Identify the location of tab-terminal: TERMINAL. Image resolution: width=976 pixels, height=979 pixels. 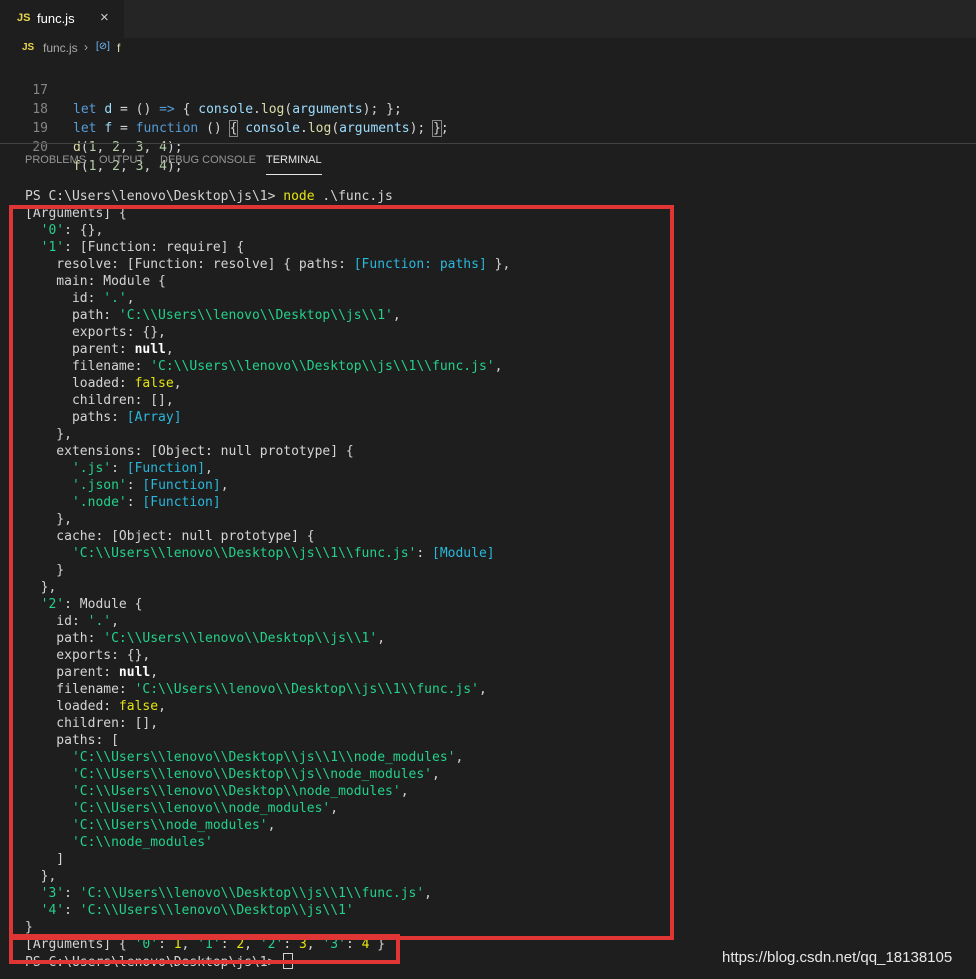
(294, 164).